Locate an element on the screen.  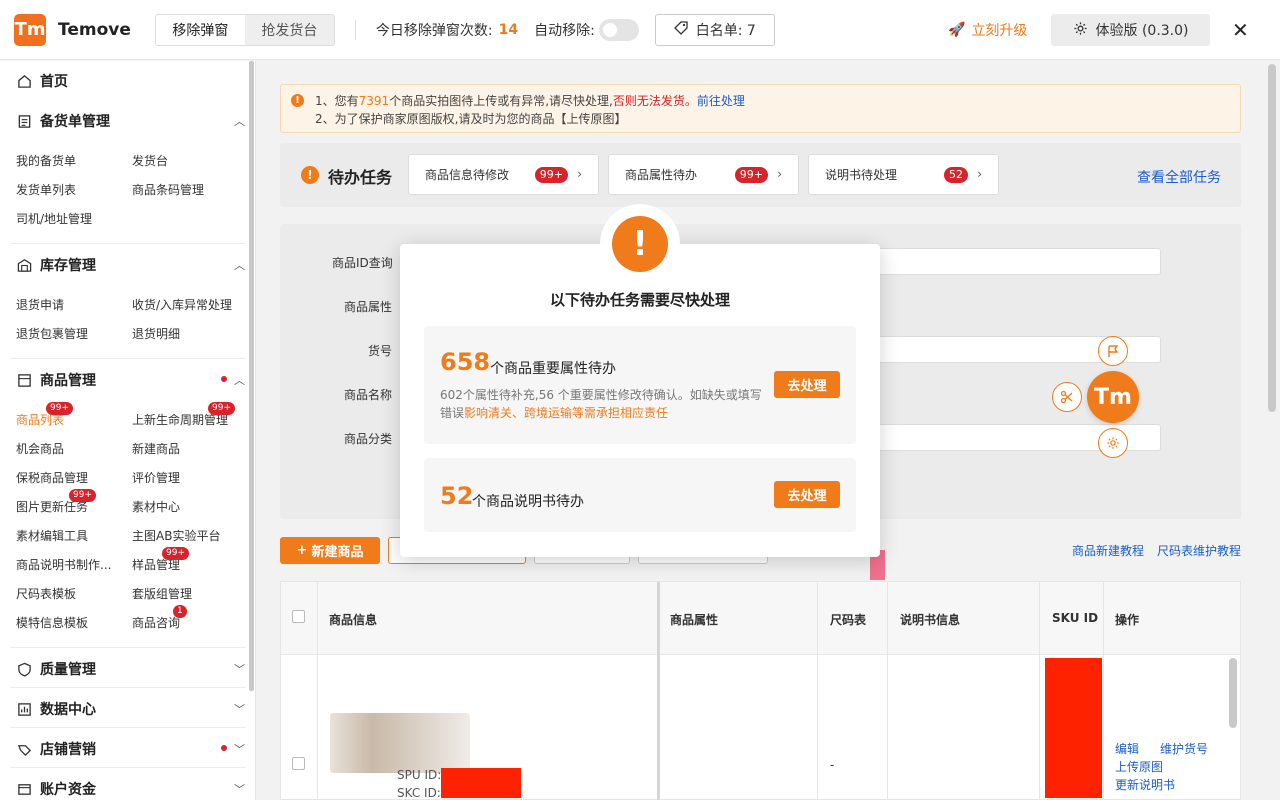
flag-icon is located at coordinates (1113, 351).